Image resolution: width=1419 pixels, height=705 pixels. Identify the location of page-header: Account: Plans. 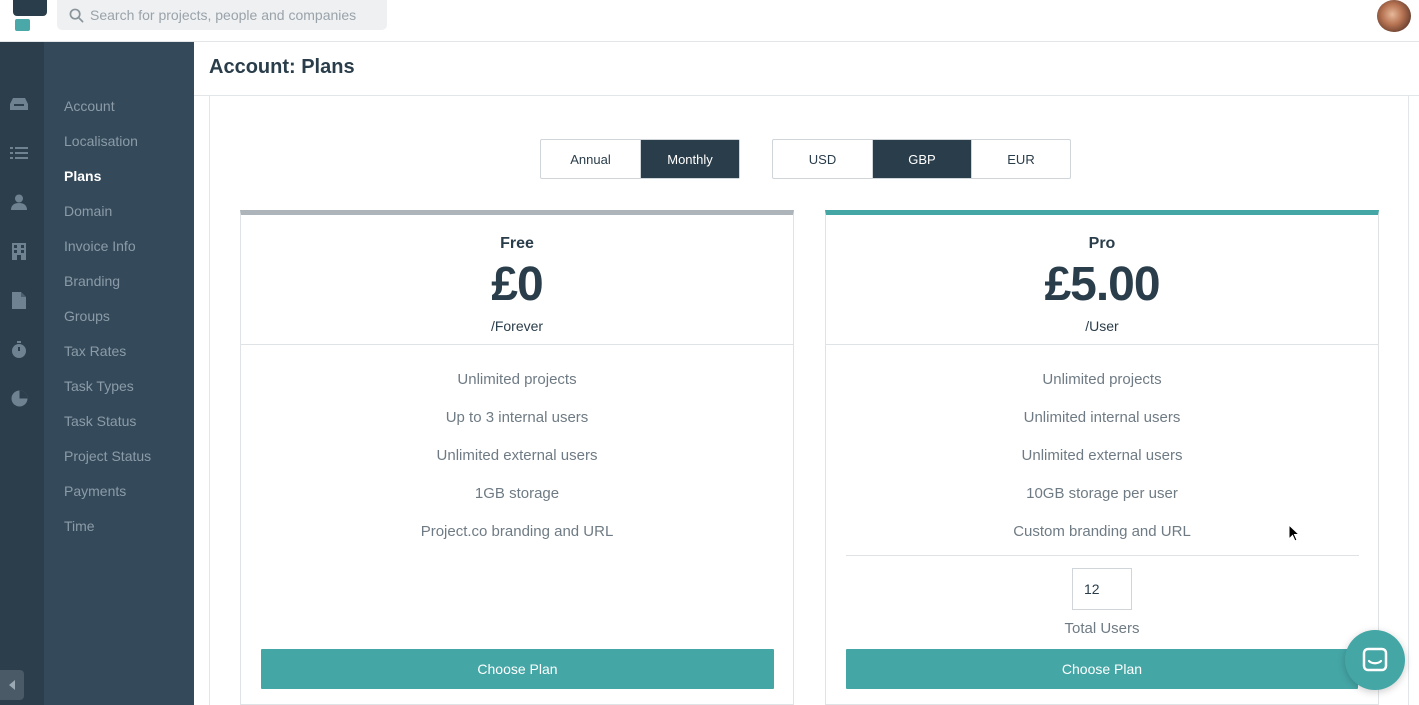
(806, 69).